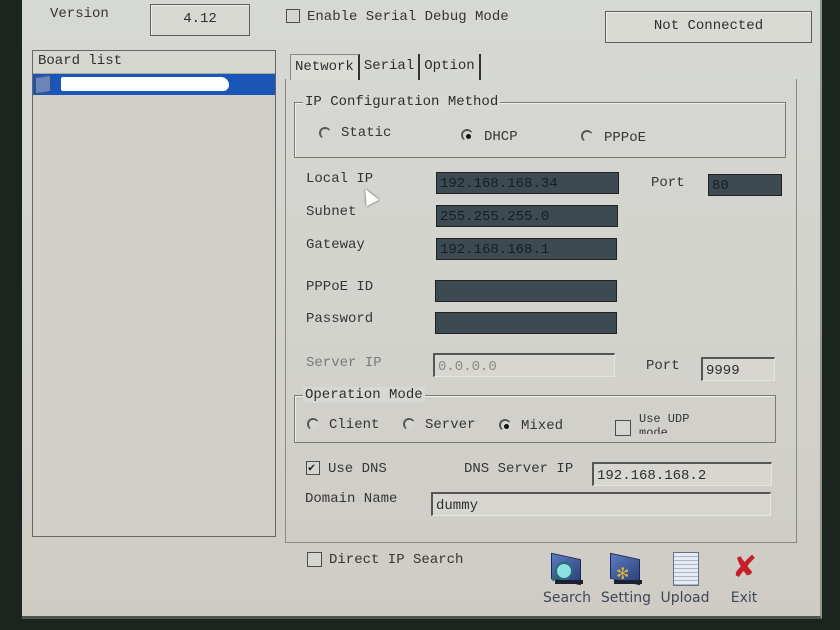 This screenshot has width=840, height=630. What do you see at coordinates (664, 423) in the screenshot?
I see `udp-mode-label: Use UDP mode` at bounding box center [664, 423].